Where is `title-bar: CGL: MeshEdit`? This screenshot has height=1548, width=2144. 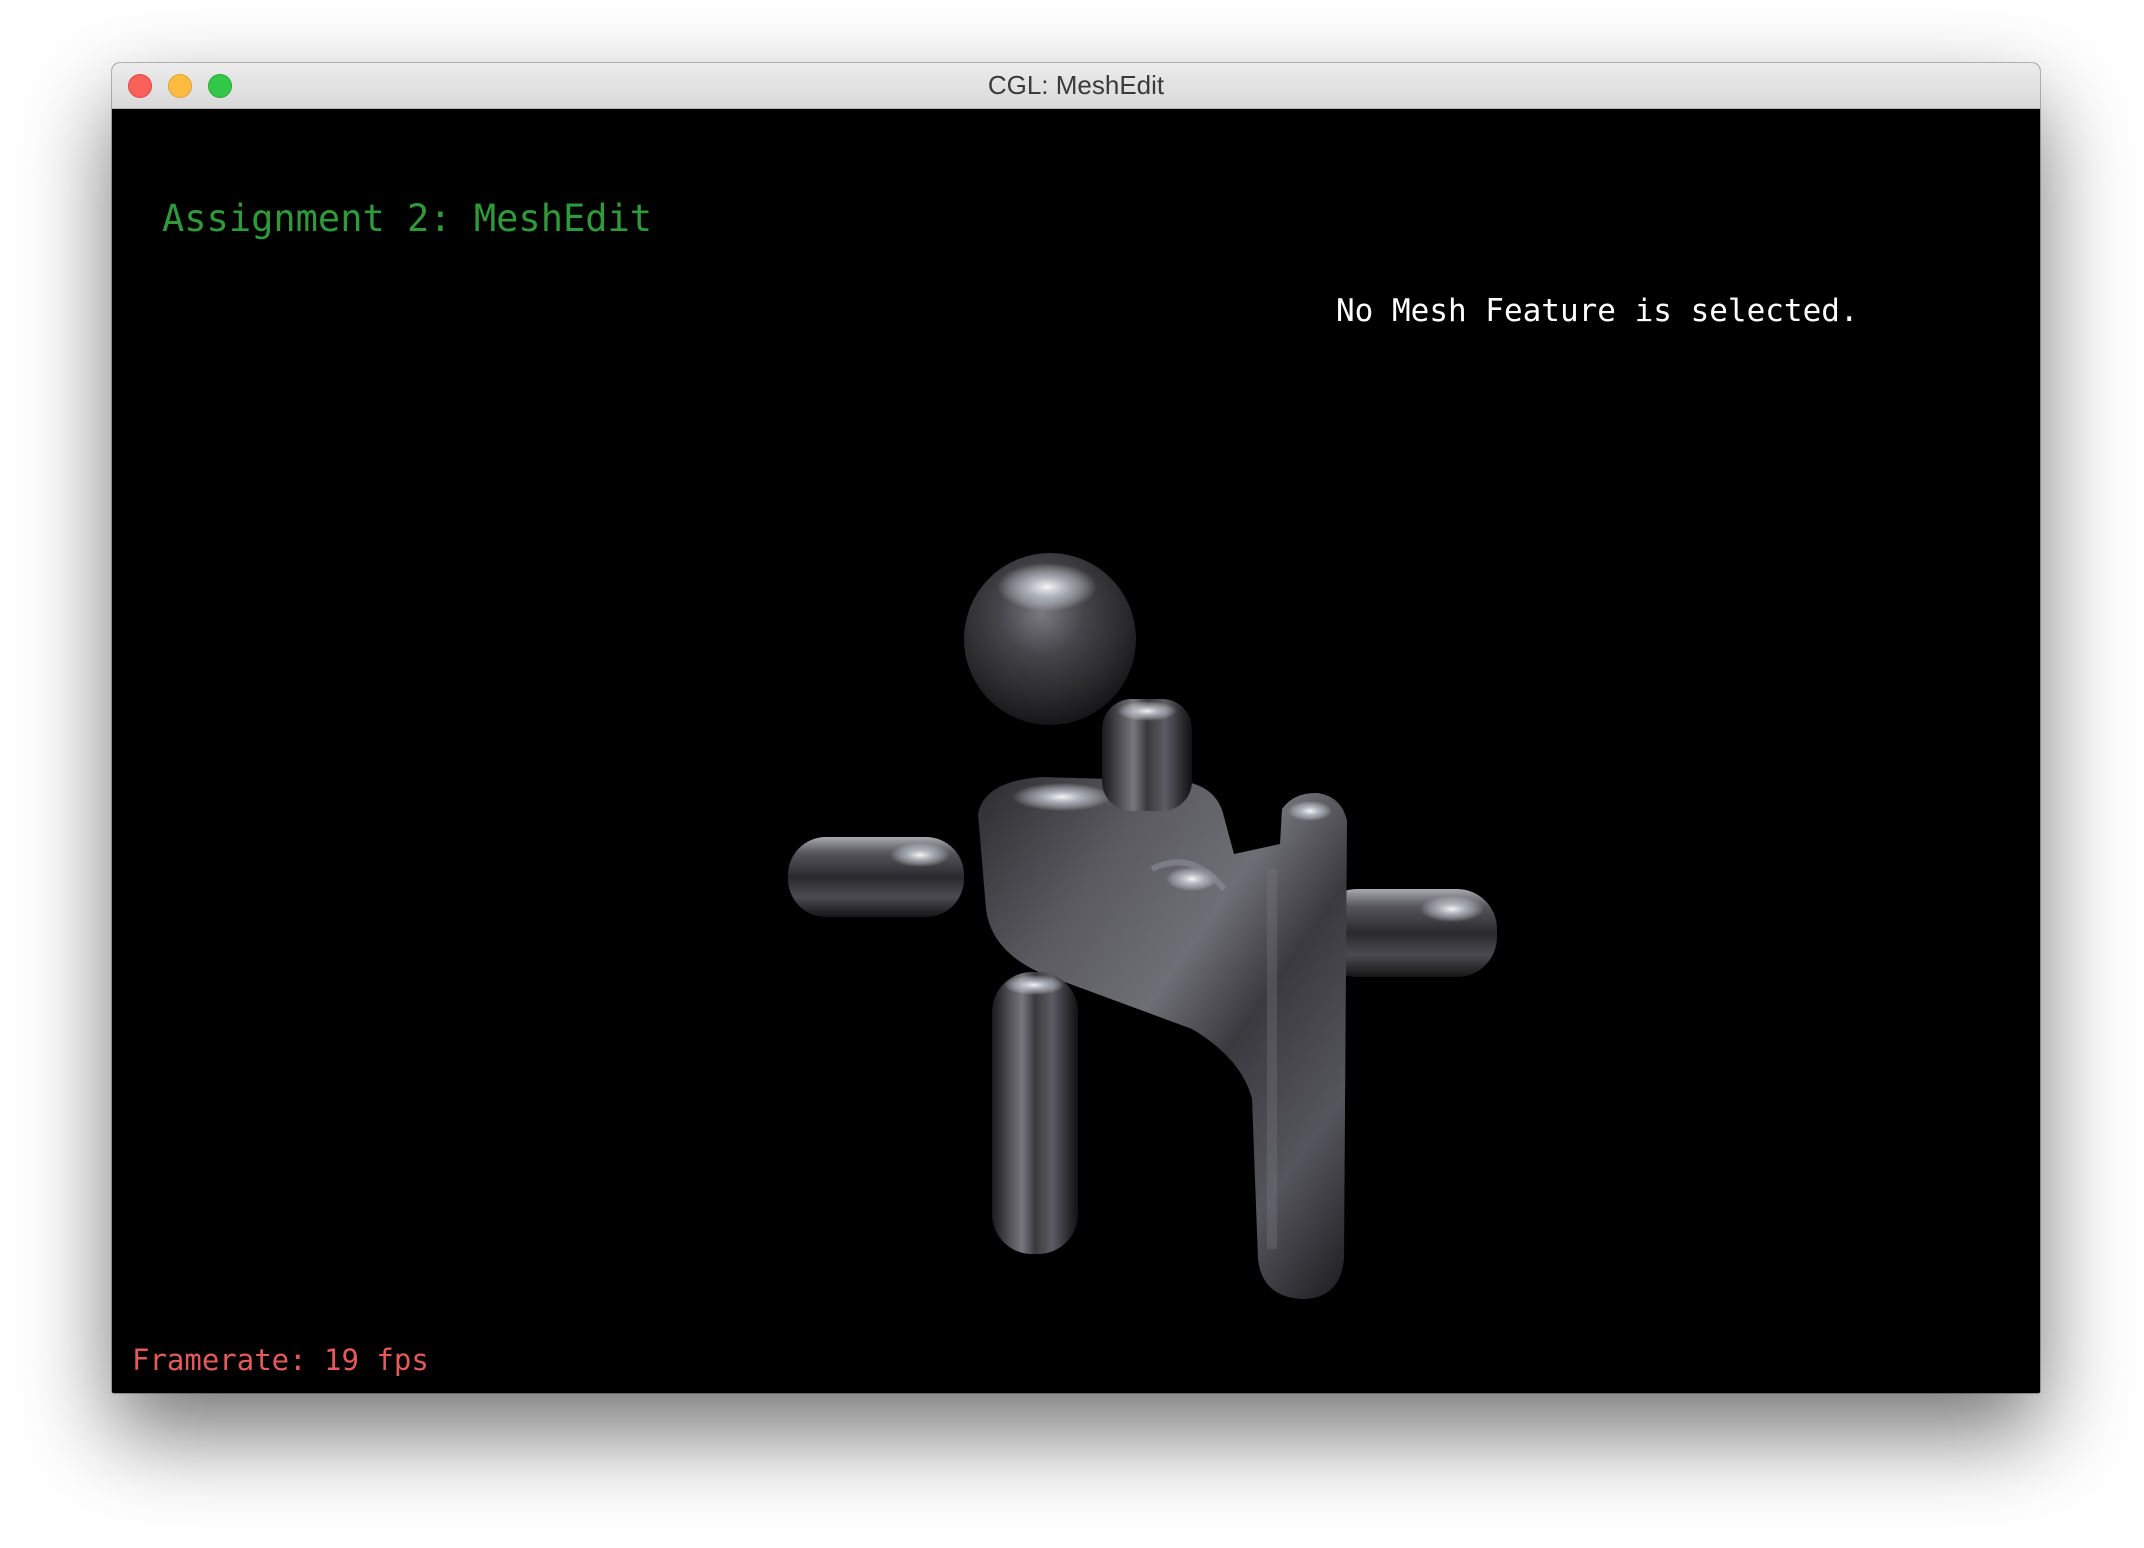
title-bar: CGL: MeshEdit is located at coordinates (1076, 86).